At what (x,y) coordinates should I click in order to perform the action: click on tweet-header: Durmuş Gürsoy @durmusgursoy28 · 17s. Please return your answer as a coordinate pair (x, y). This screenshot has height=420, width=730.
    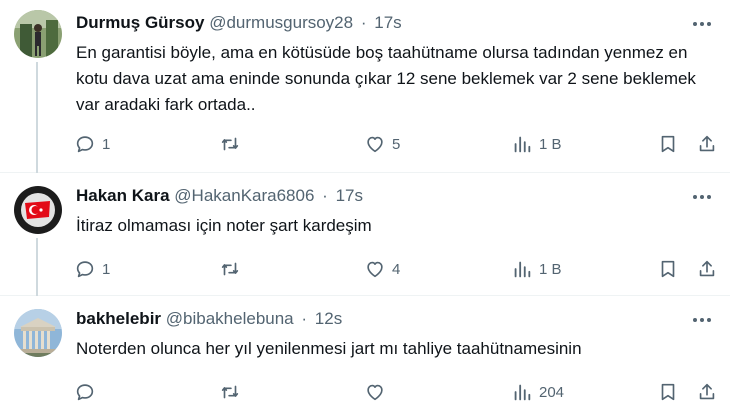
    Looking at the image, I should click on (239, 23).